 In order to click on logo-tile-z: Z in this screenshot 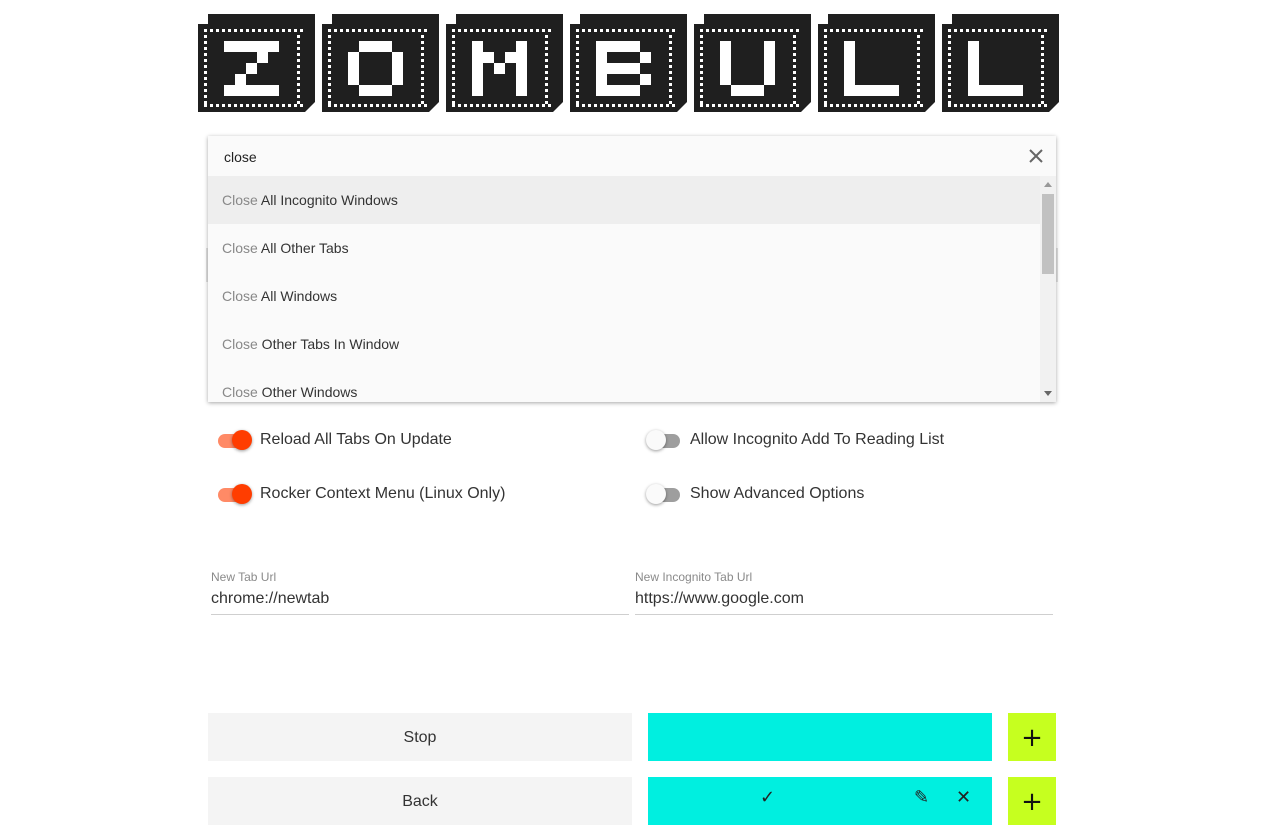, I will do `click(256, 63)`.